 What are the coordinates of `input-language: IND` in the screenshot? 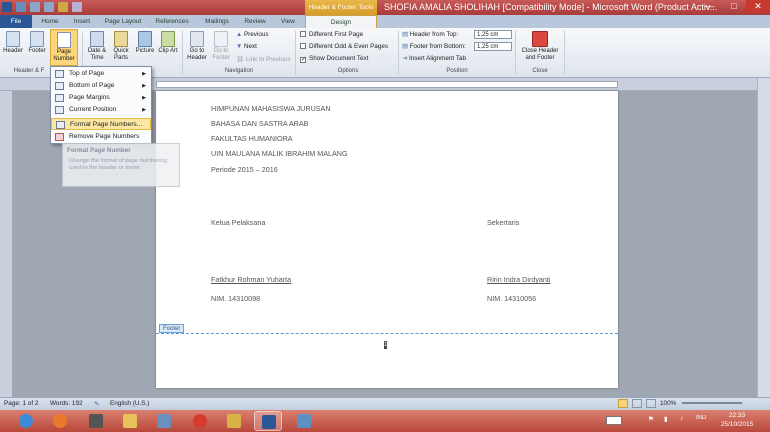 It's located at (701, 418).